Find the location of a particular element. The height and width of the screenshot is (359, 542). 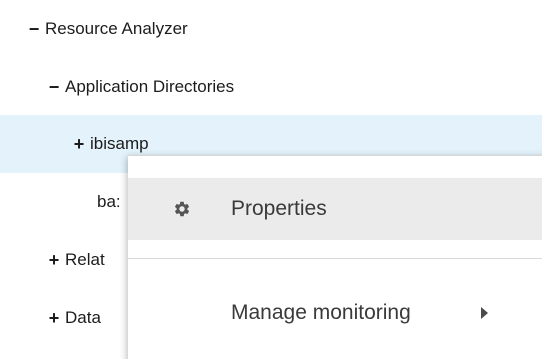

menu-item-properties: Properties is located at coordinates (335, 209).